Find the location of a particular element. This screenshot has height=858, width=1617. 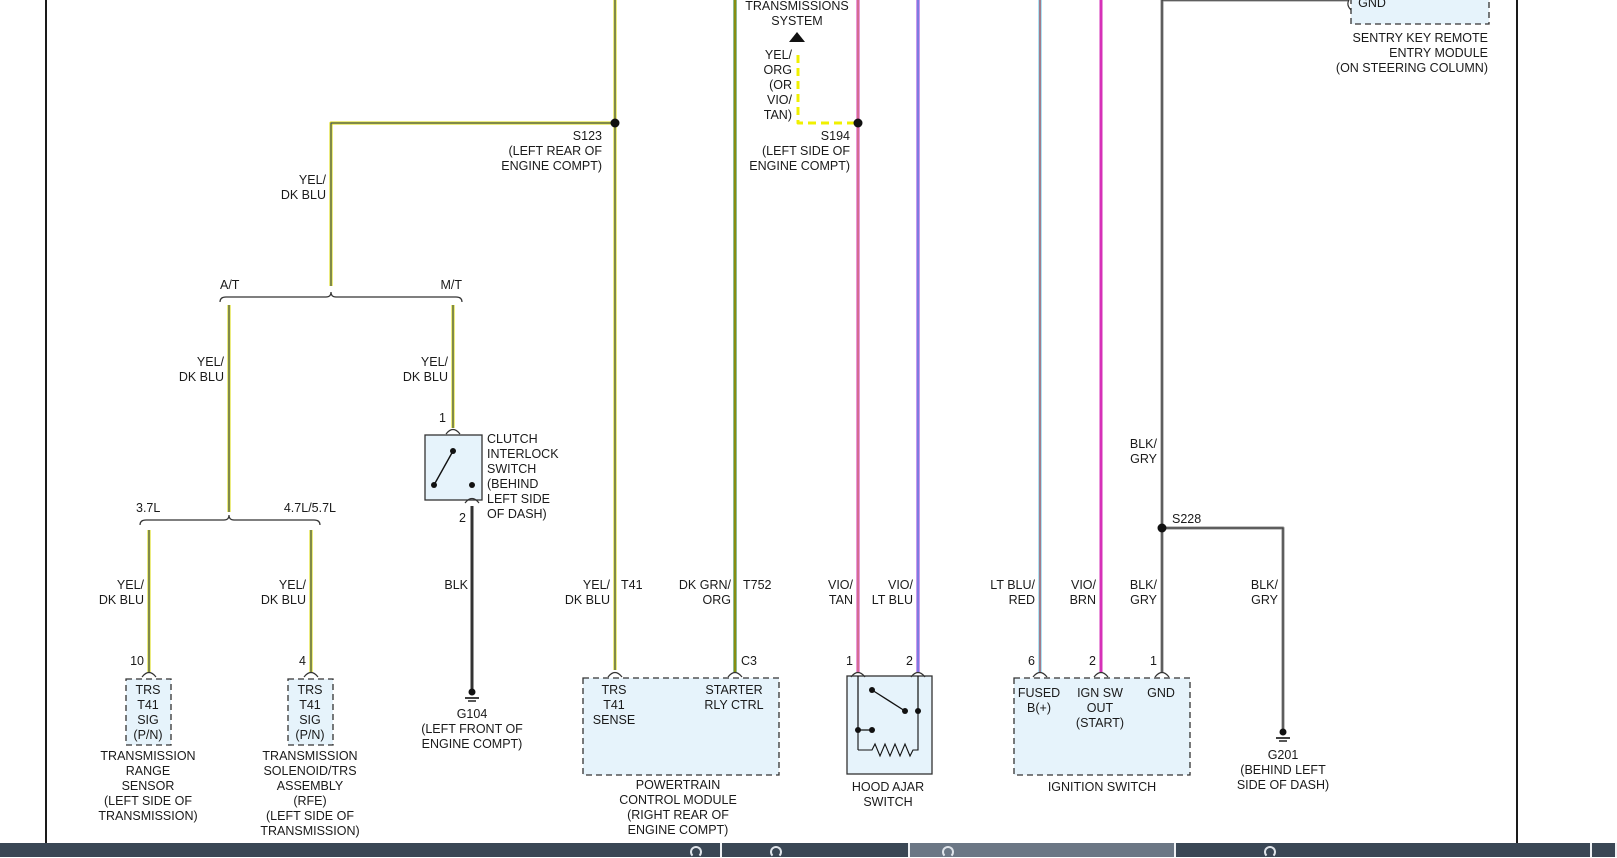

s123-label: S123 (LEFT REAR OF ENGINE COMPT) is located at coordinates (551, 151).